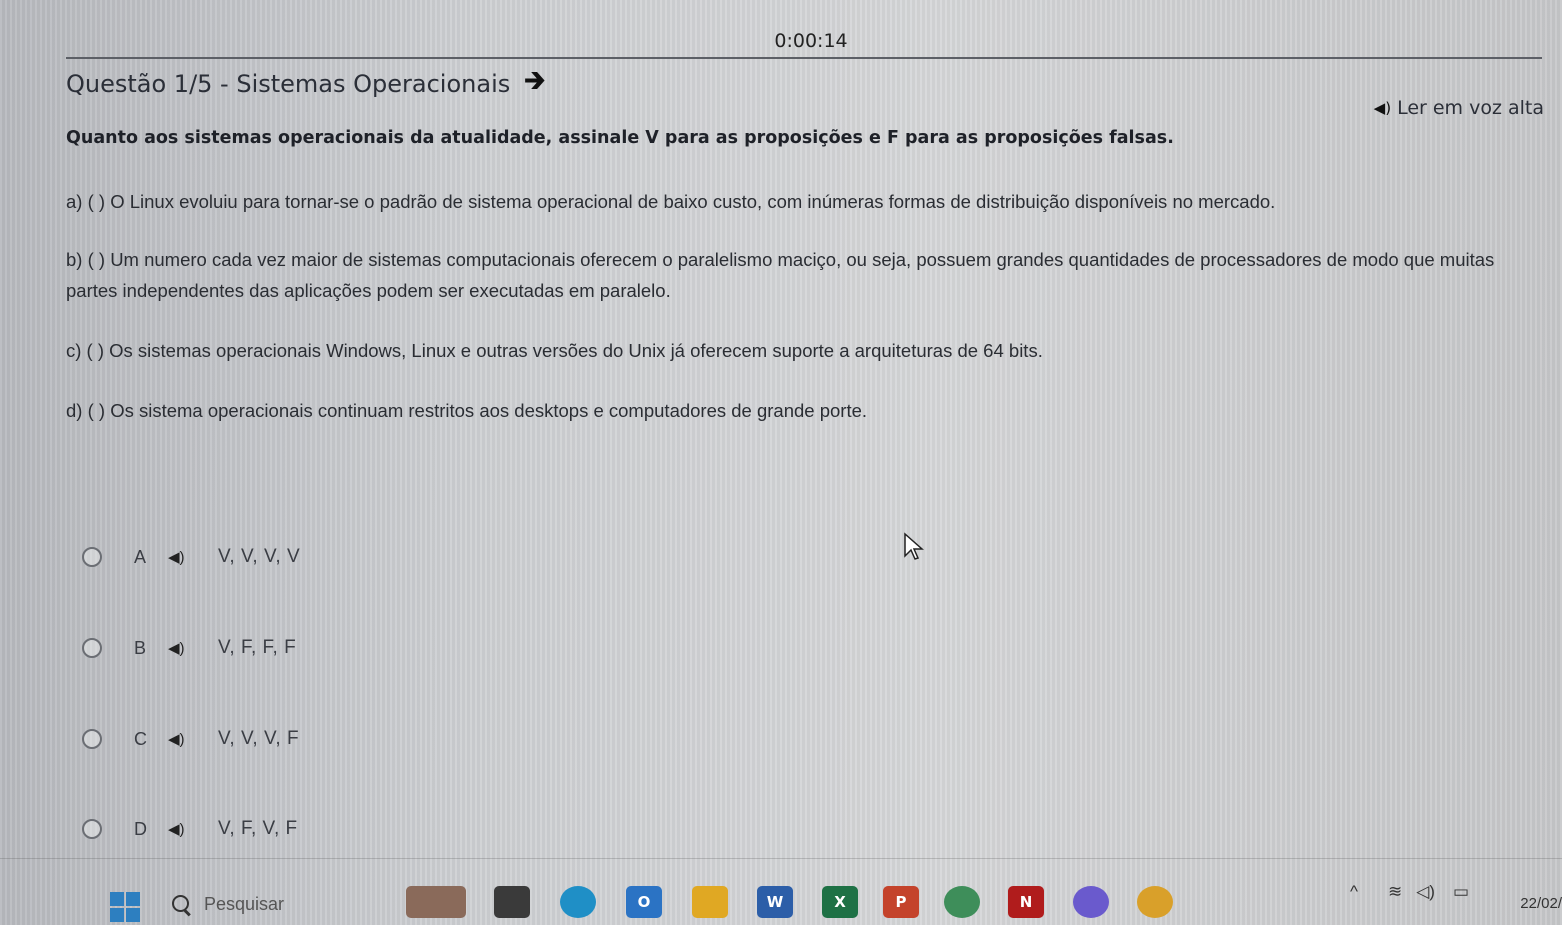 The width and height of the screenshot is (1562, 925). I want to click on taskbar: Pesquisar O WXP N ^ ≋ ◁) ▭ 22/02/, so click(781, 896).